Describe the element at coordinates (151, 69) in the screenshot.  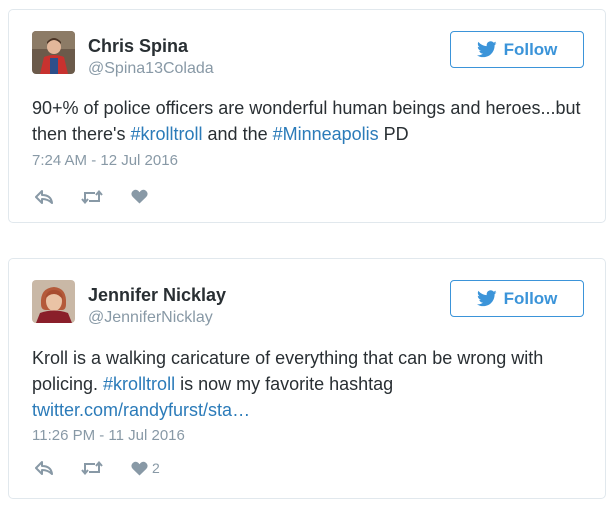
I see `author-handle: @Spina13Colada` at that location.